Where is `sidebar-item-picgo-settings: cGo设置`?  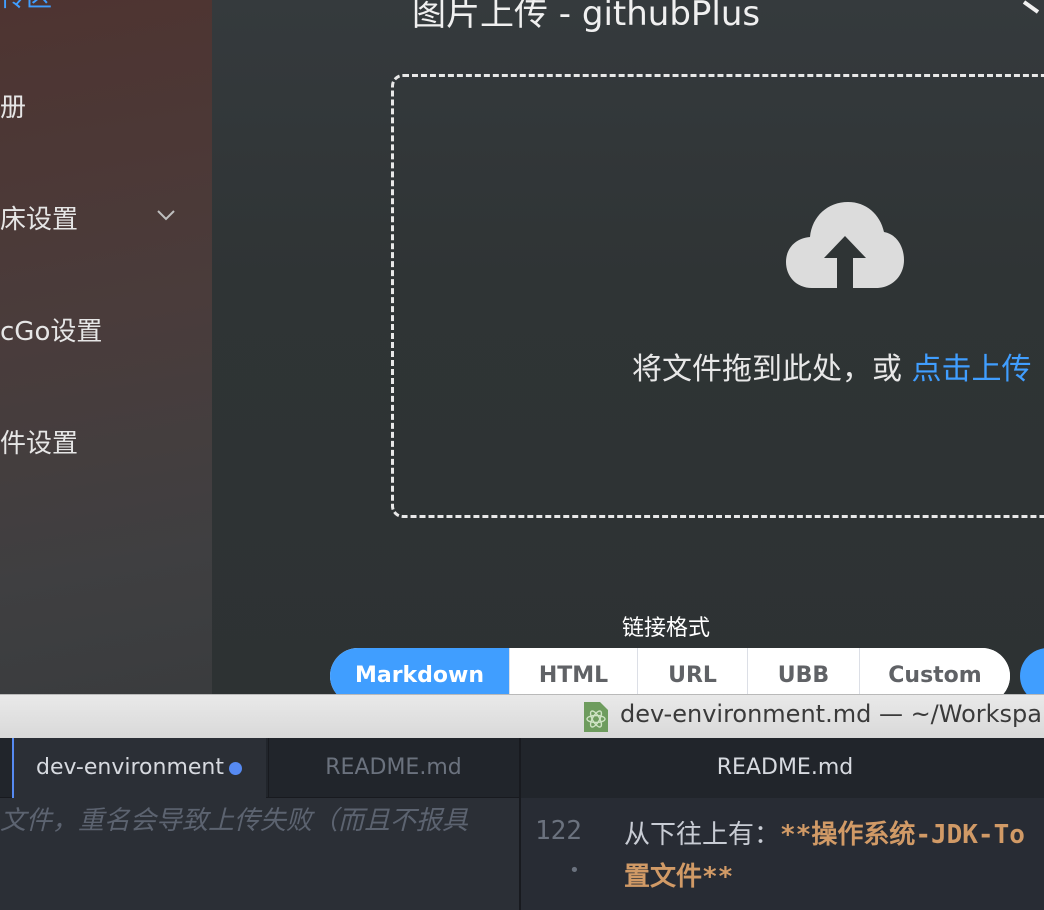 sidebar-item-picgo-settings: cGo设置 is located at coordinates (51, 332).